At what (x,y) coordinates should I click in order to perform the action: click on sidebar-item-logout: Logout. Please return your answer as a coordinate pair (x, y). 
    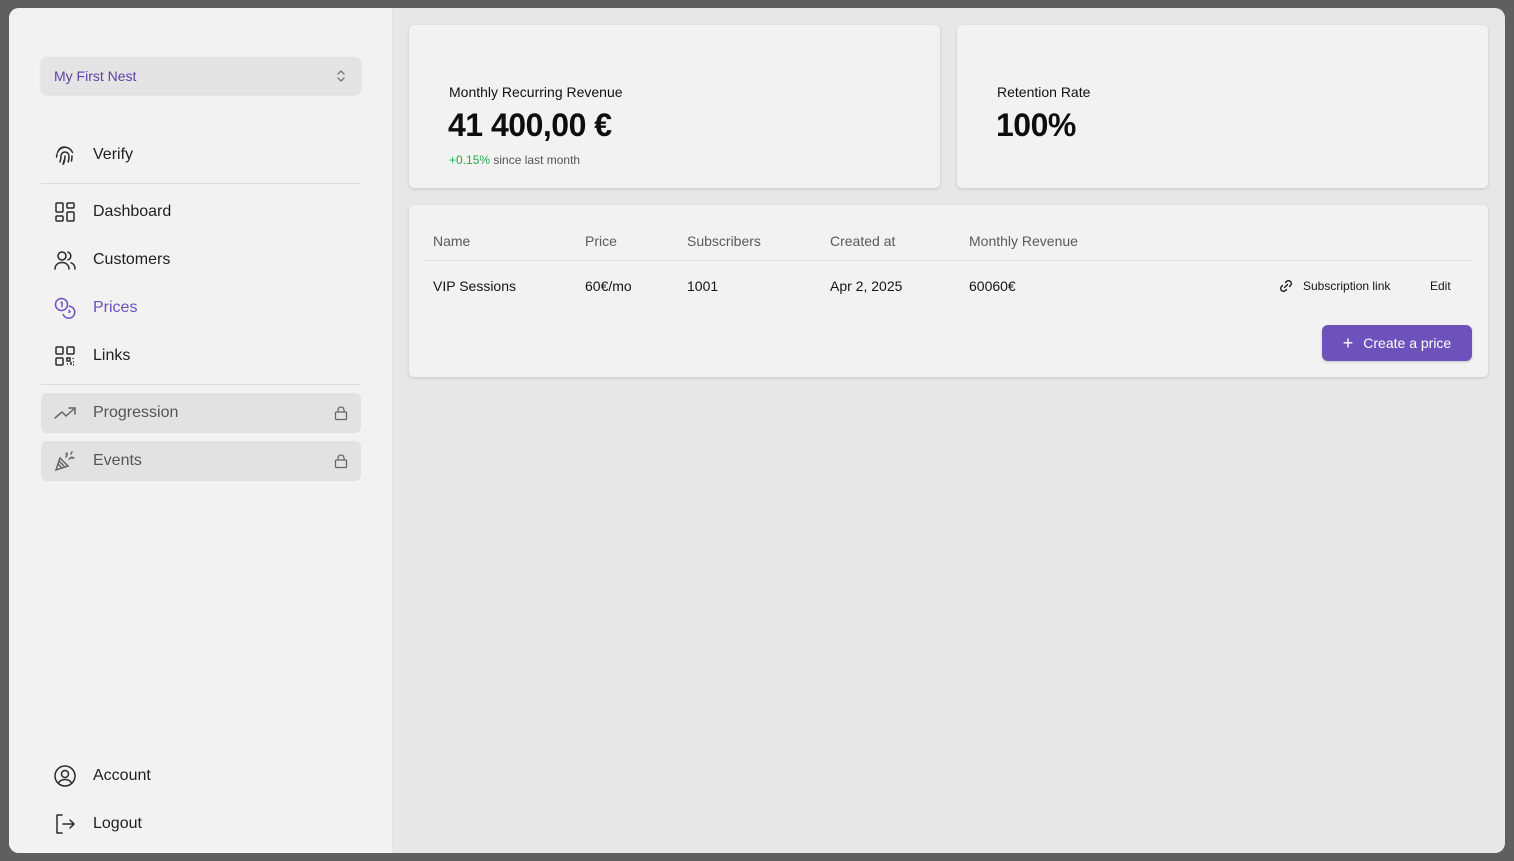
    Looking at the image, I should click on (201, 824).